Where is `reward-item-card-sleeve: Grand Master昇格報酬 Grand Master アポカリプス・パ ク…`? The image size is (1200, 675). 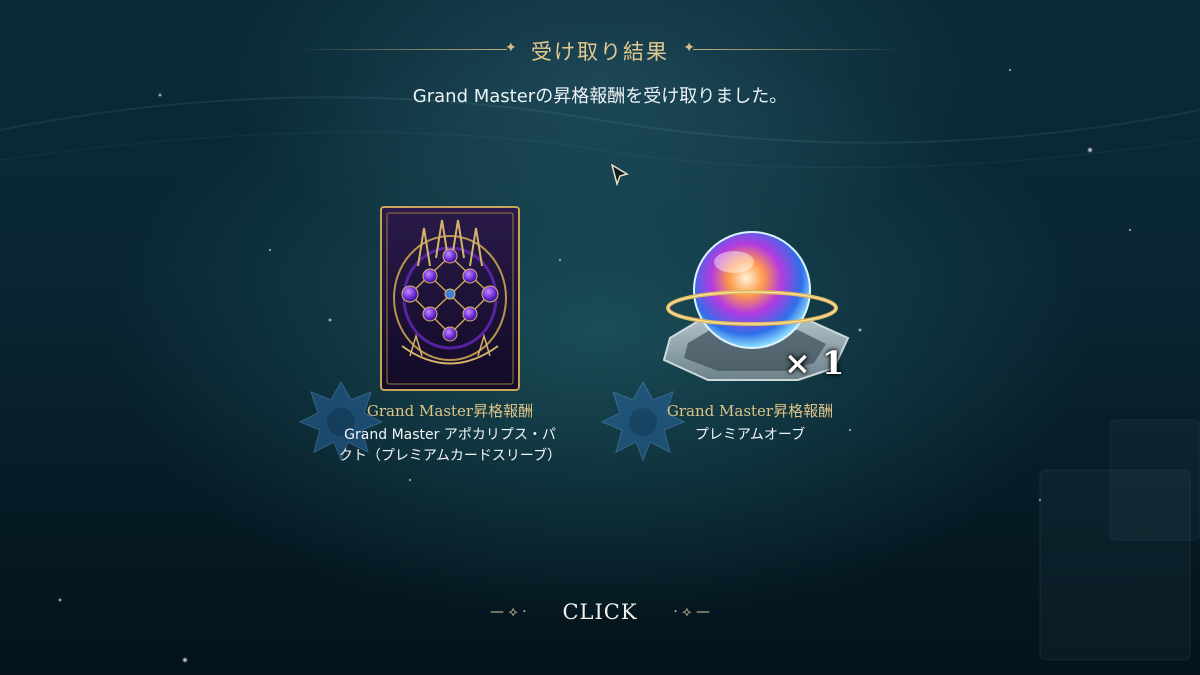
reward-item-card-sleeve: Grand Master昇格報酬 Grand Master アポカリプス・パ ク… is located at coordinates (450, 435).